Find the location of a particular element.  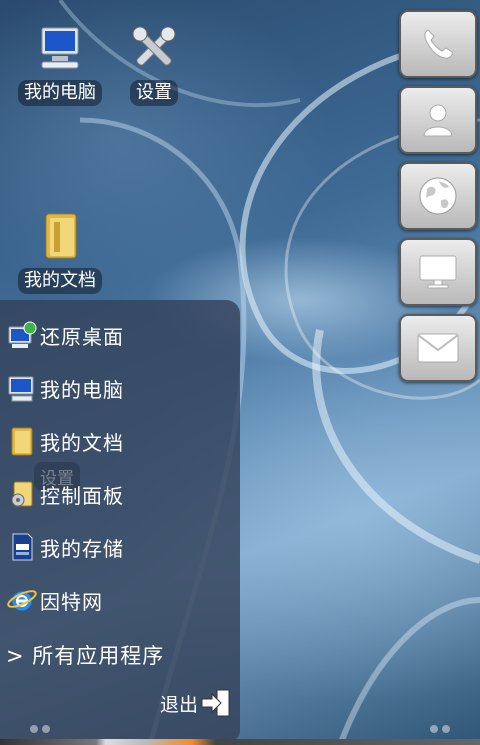

desktop-icon-label: 我的电脑 is located at coordinates (60, 93).